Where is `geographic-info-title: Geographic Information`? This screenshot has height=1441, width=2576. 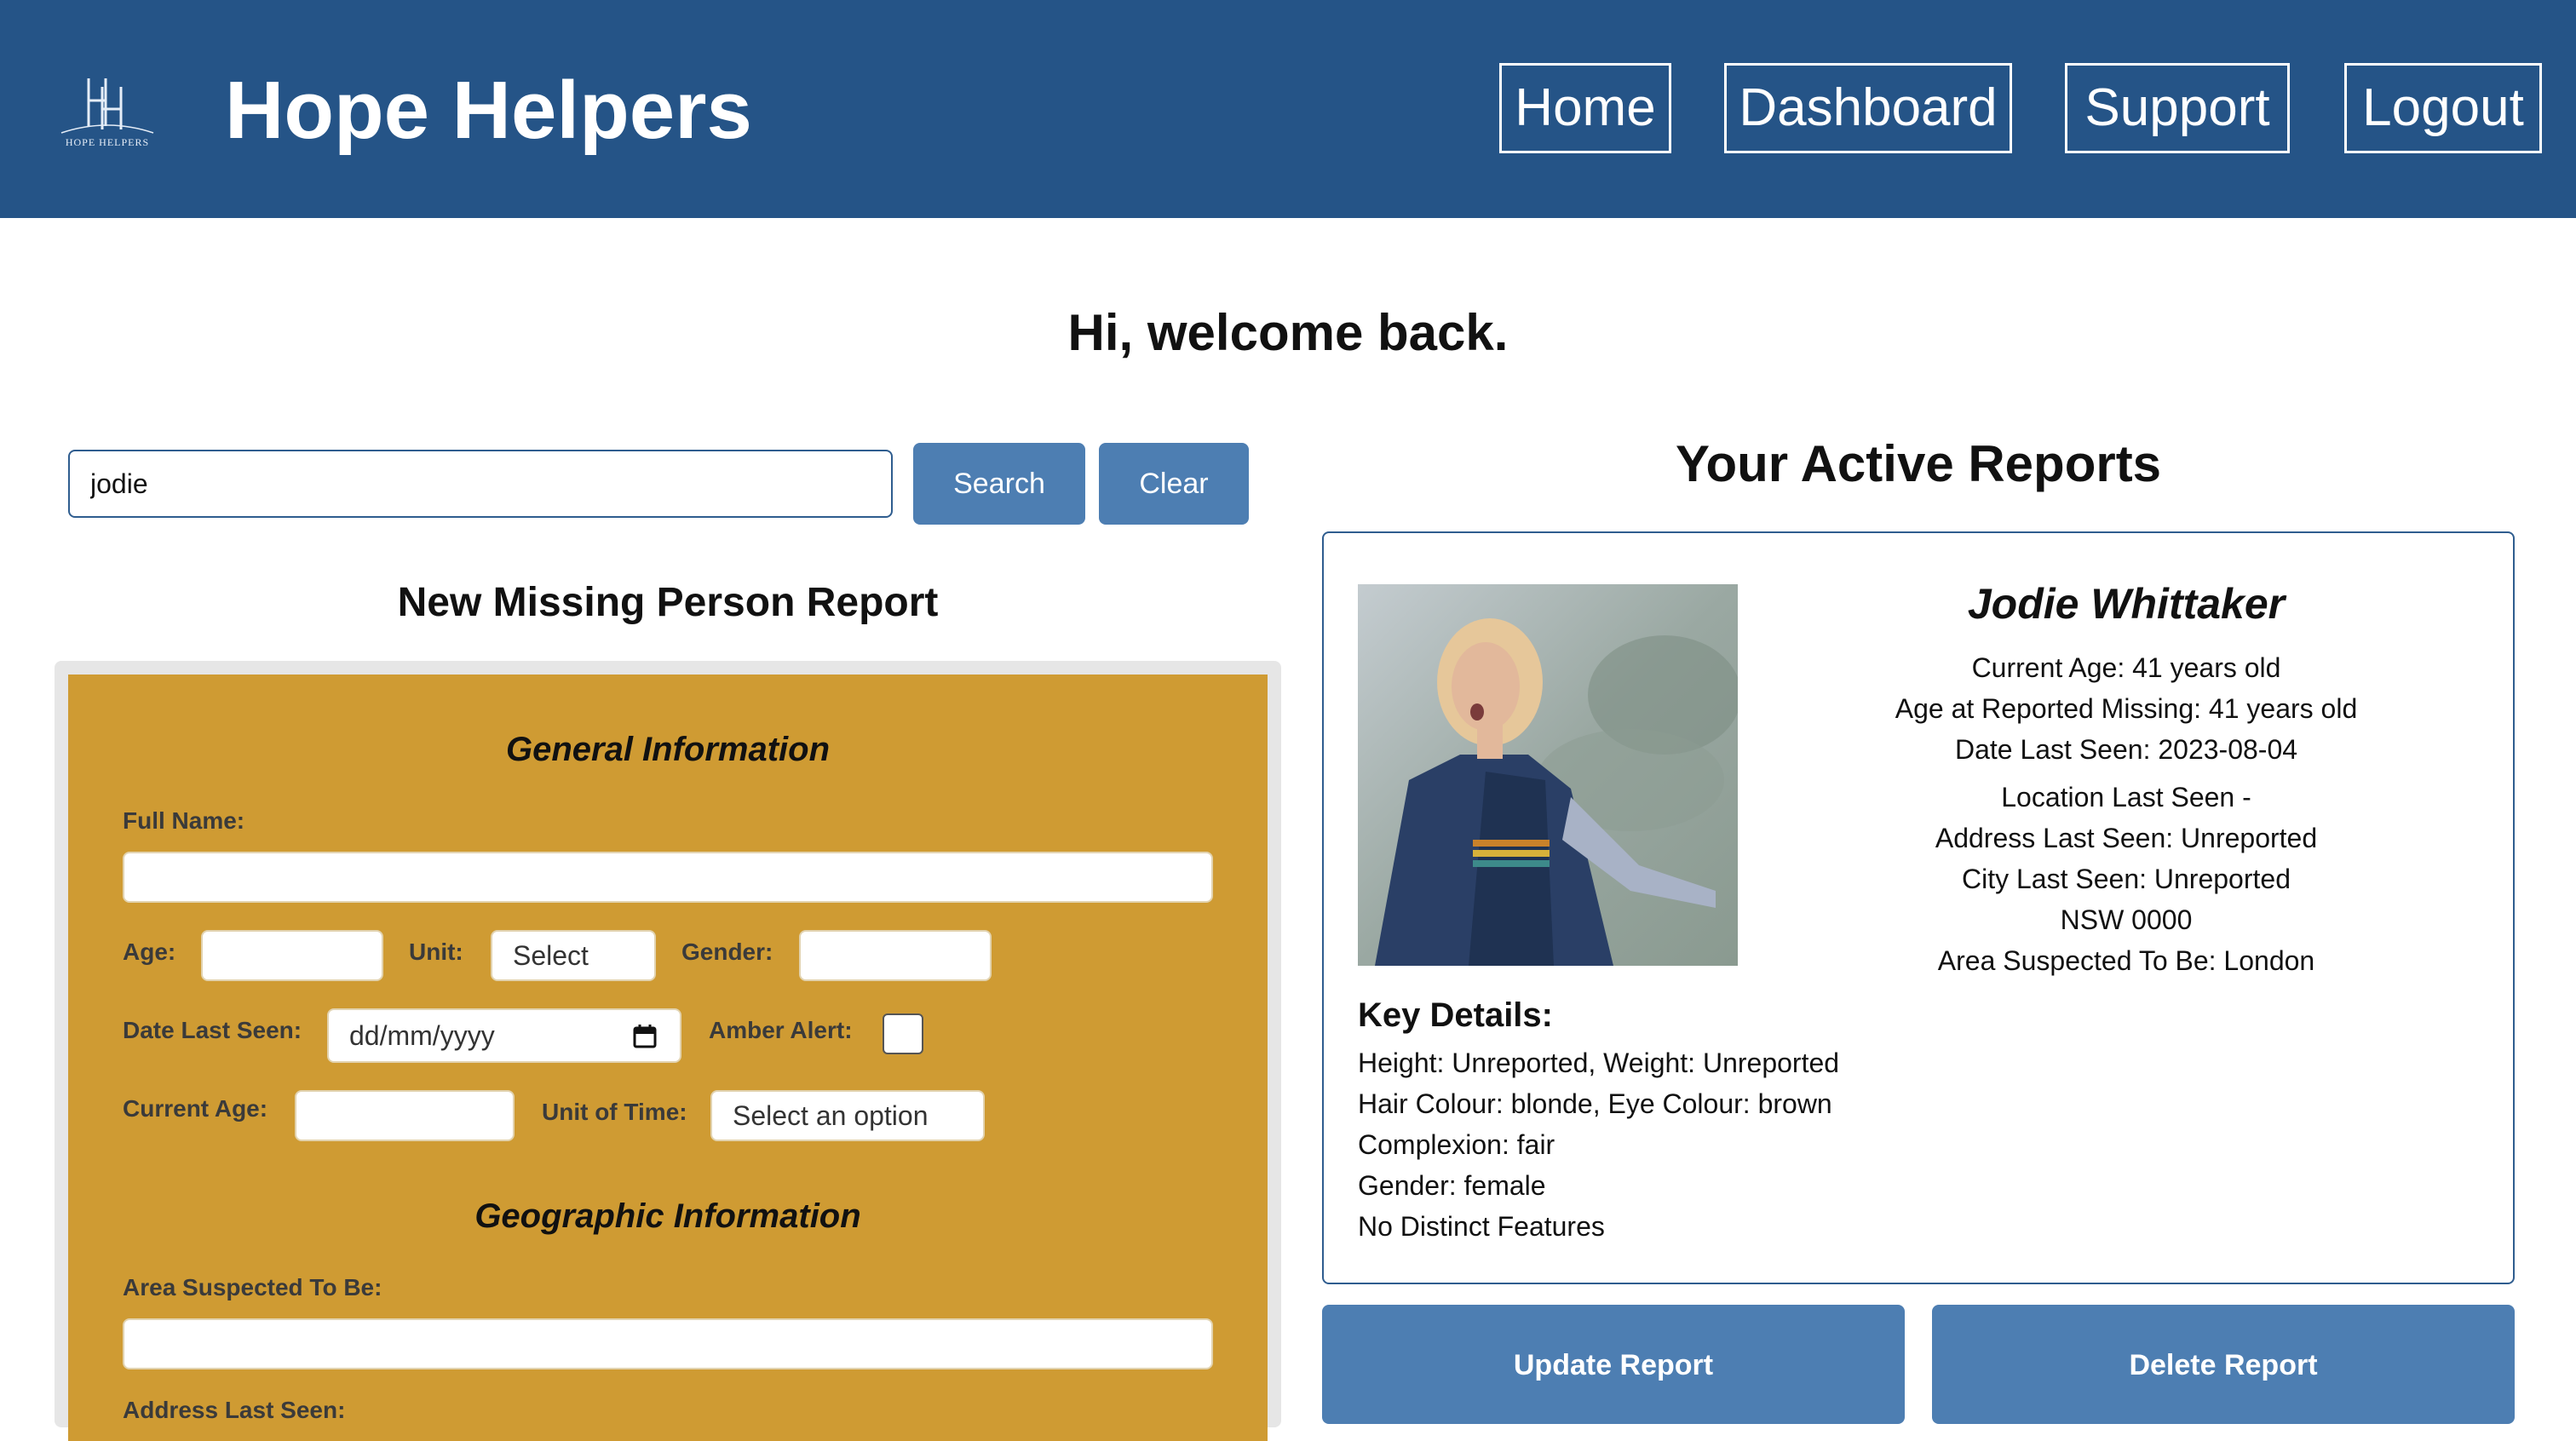 geographic-info-title: Geographic Information is located at coordinates (668, 1216).